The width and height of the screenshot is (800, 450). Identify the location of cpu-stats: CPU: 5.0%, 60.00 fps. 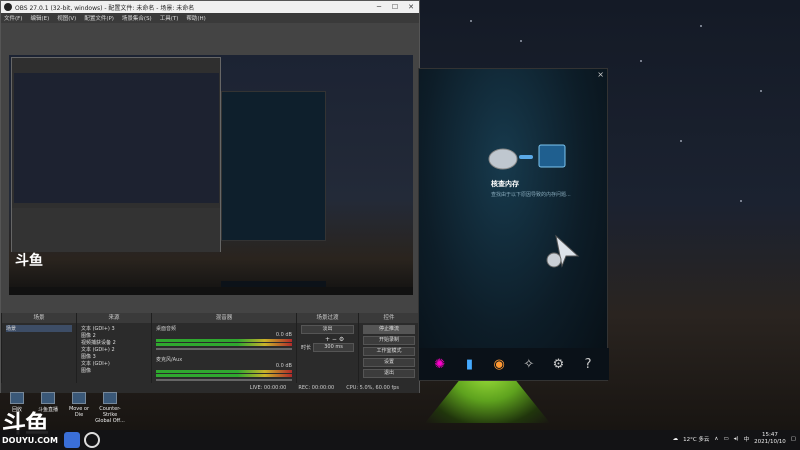
(372, 388).